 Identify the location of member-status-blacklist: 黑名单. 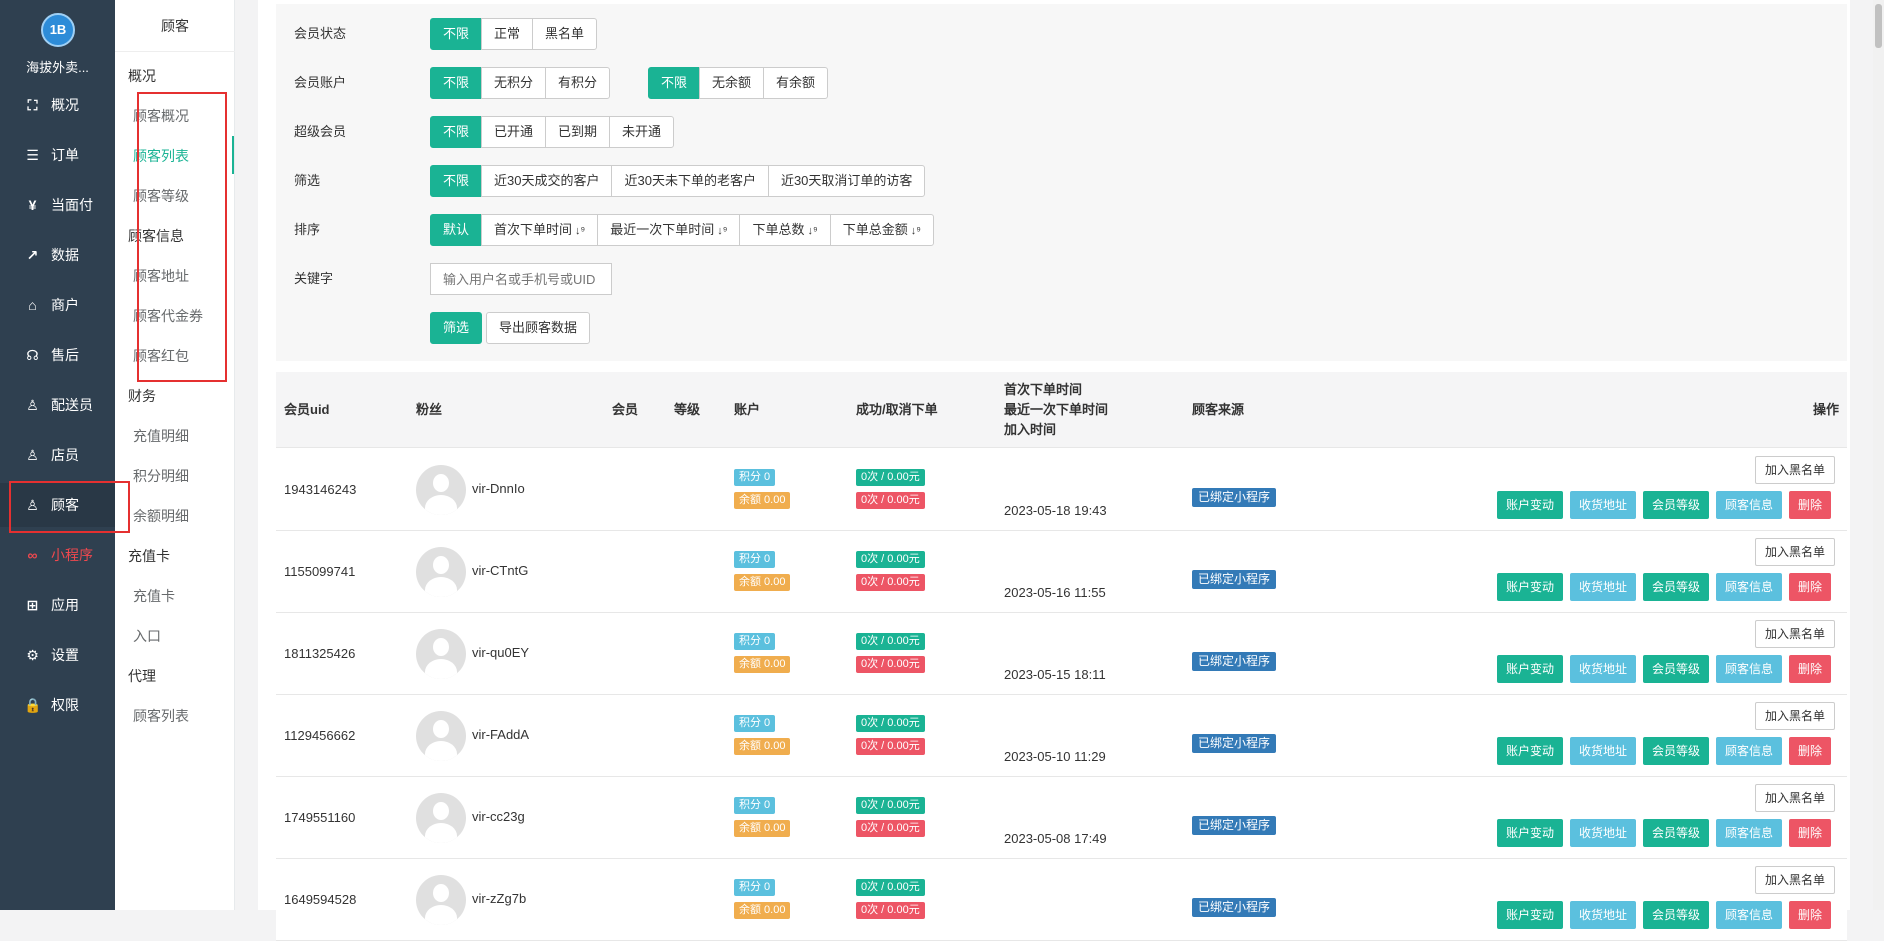
(565, 34).